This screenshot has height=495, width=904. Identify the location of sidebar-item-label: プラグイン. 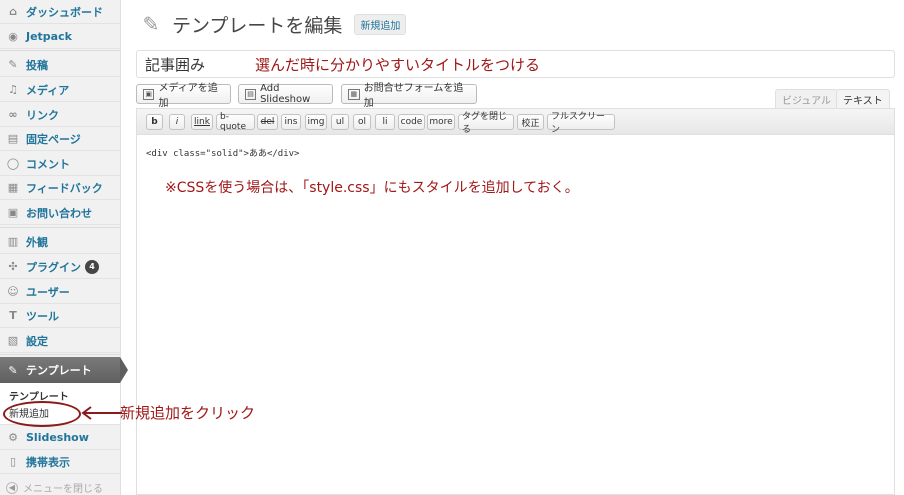
(53, 267).